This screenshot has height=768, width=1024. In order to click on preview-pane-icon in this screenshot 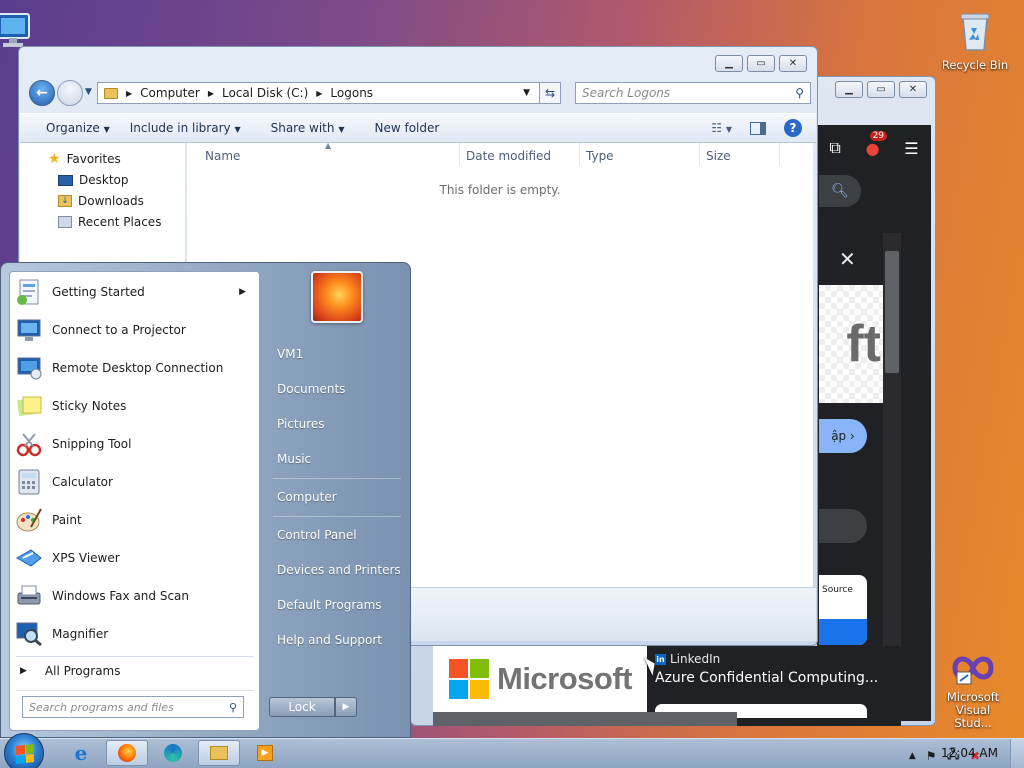, I will do `click(758, 128)`.